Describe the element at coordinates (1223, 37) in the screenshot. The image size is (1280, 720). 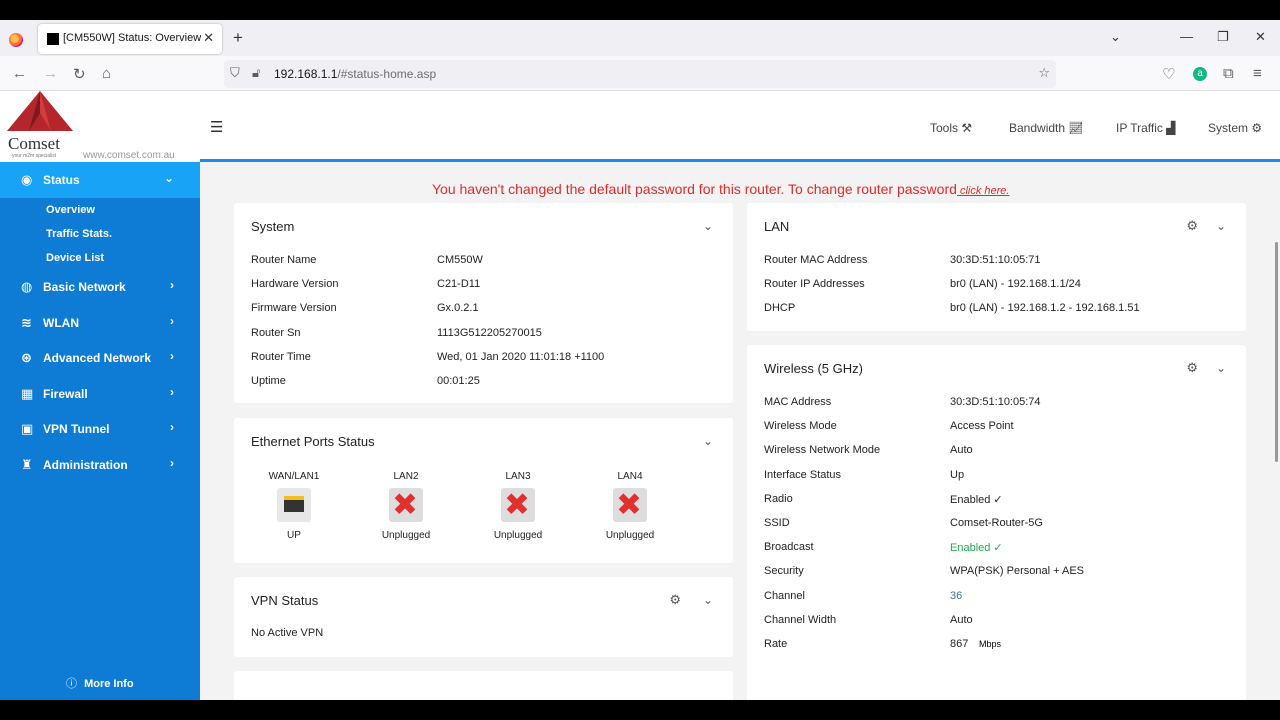
I see `restore-icon: ❐` at that location.